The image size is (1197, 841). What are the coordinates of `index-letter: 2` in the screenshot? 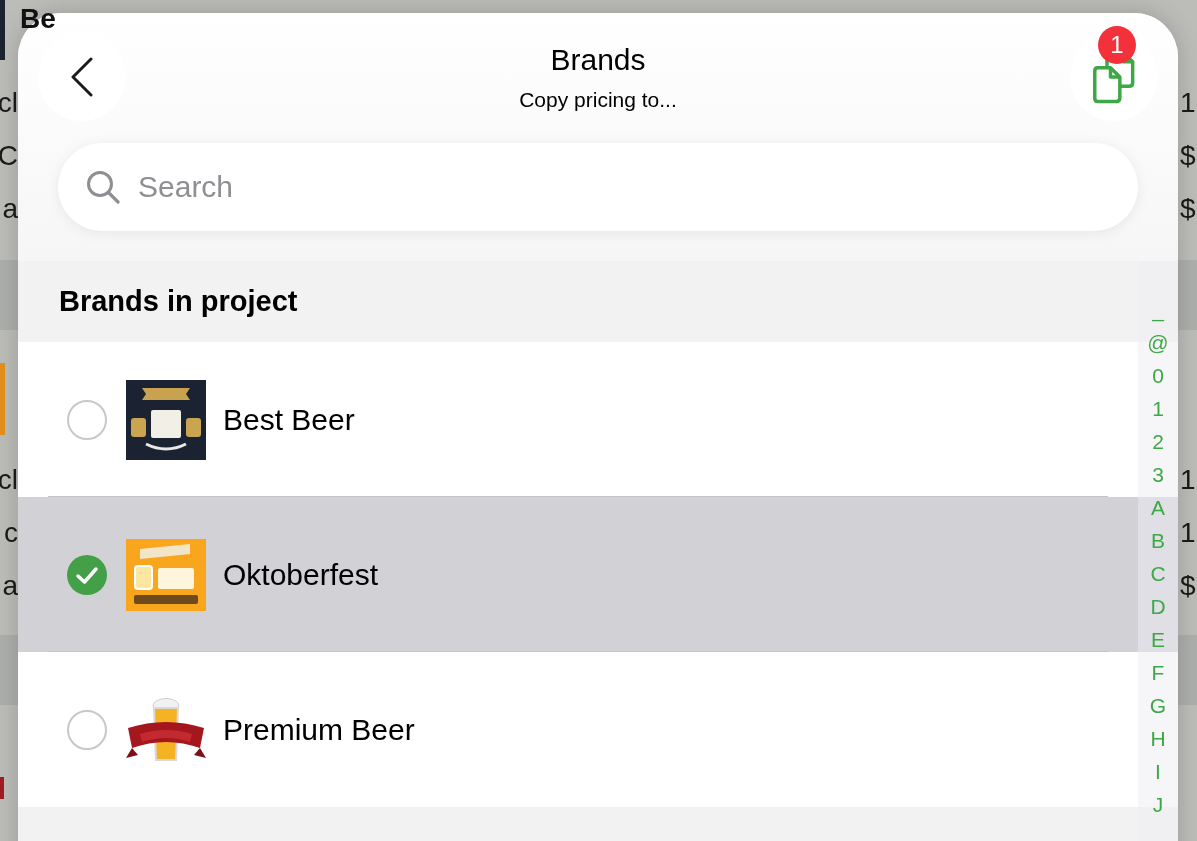 It's located at (1158, 441).